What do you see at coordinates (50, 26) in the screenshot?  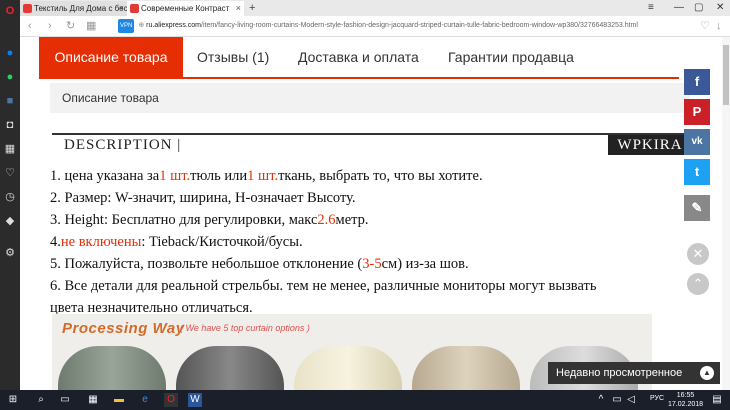 I see `forward-icon: ›` at bounding box center [50, 26].